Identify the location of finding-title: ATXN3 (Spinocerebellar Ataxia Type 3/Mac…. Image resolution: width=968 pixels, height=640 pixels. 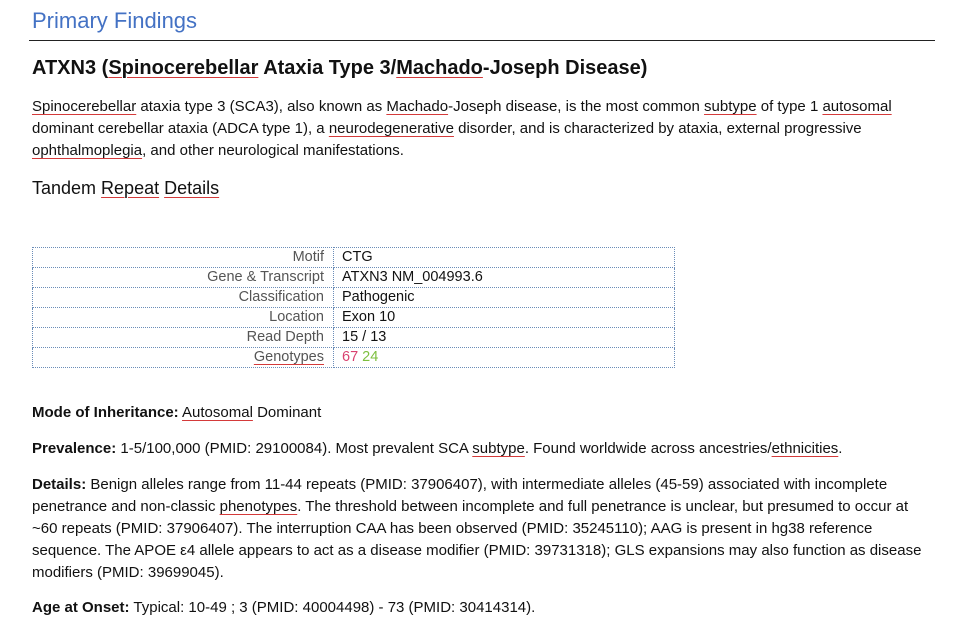
(339, 68).